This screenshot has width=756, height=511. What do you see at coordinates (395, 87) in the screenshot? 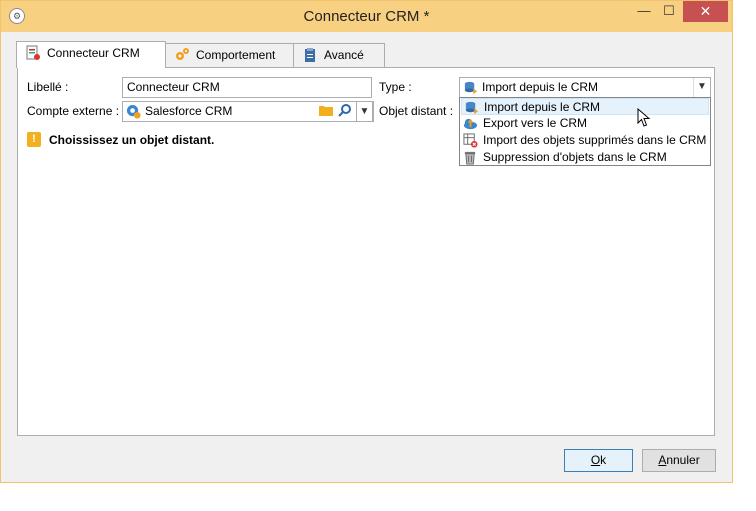
I see `type-label: Type :` at bounding box center [395, 87].